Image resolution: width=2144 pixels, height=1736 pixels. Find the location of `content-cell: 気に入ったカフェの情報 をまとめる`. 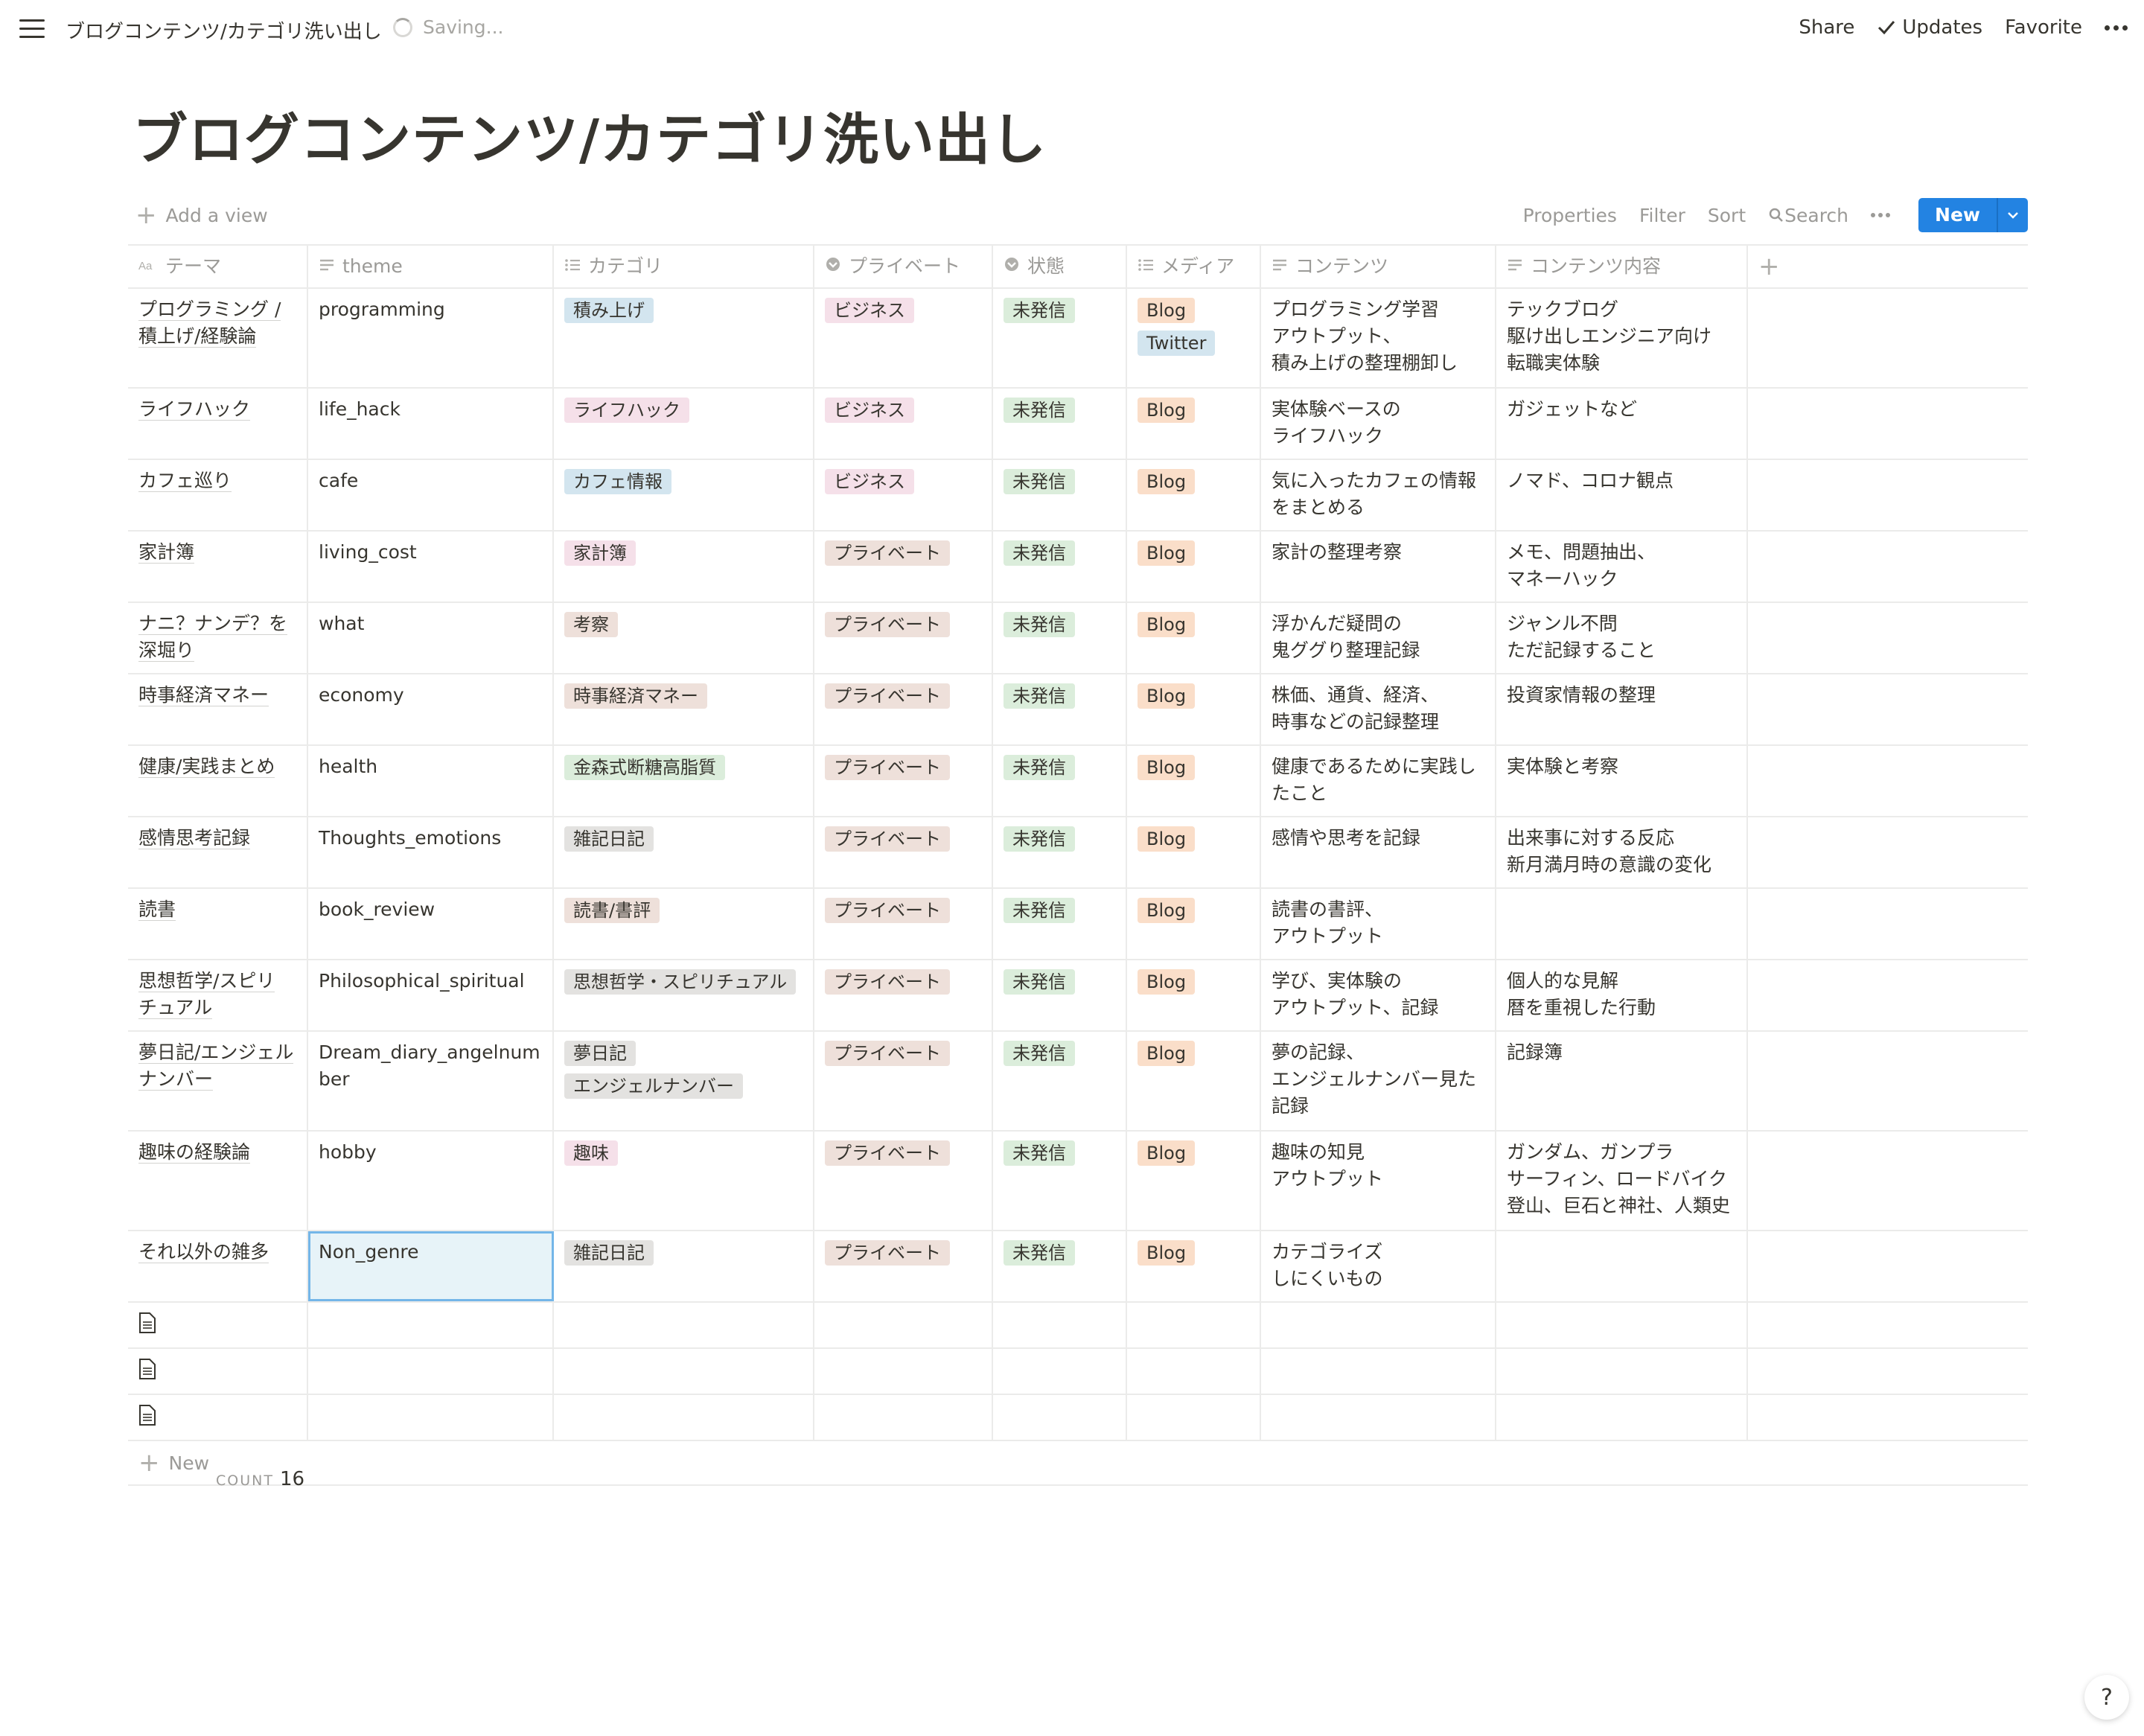

content-cell: 気に入ったカフェの情報 をまとめる is located at coordinates (1379, 495).